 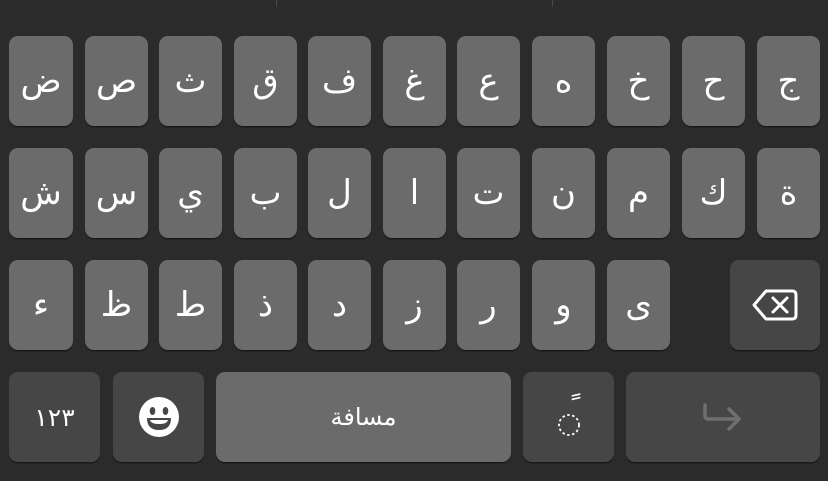 I want to click on key-label: ء, so click(x=41, y=305).